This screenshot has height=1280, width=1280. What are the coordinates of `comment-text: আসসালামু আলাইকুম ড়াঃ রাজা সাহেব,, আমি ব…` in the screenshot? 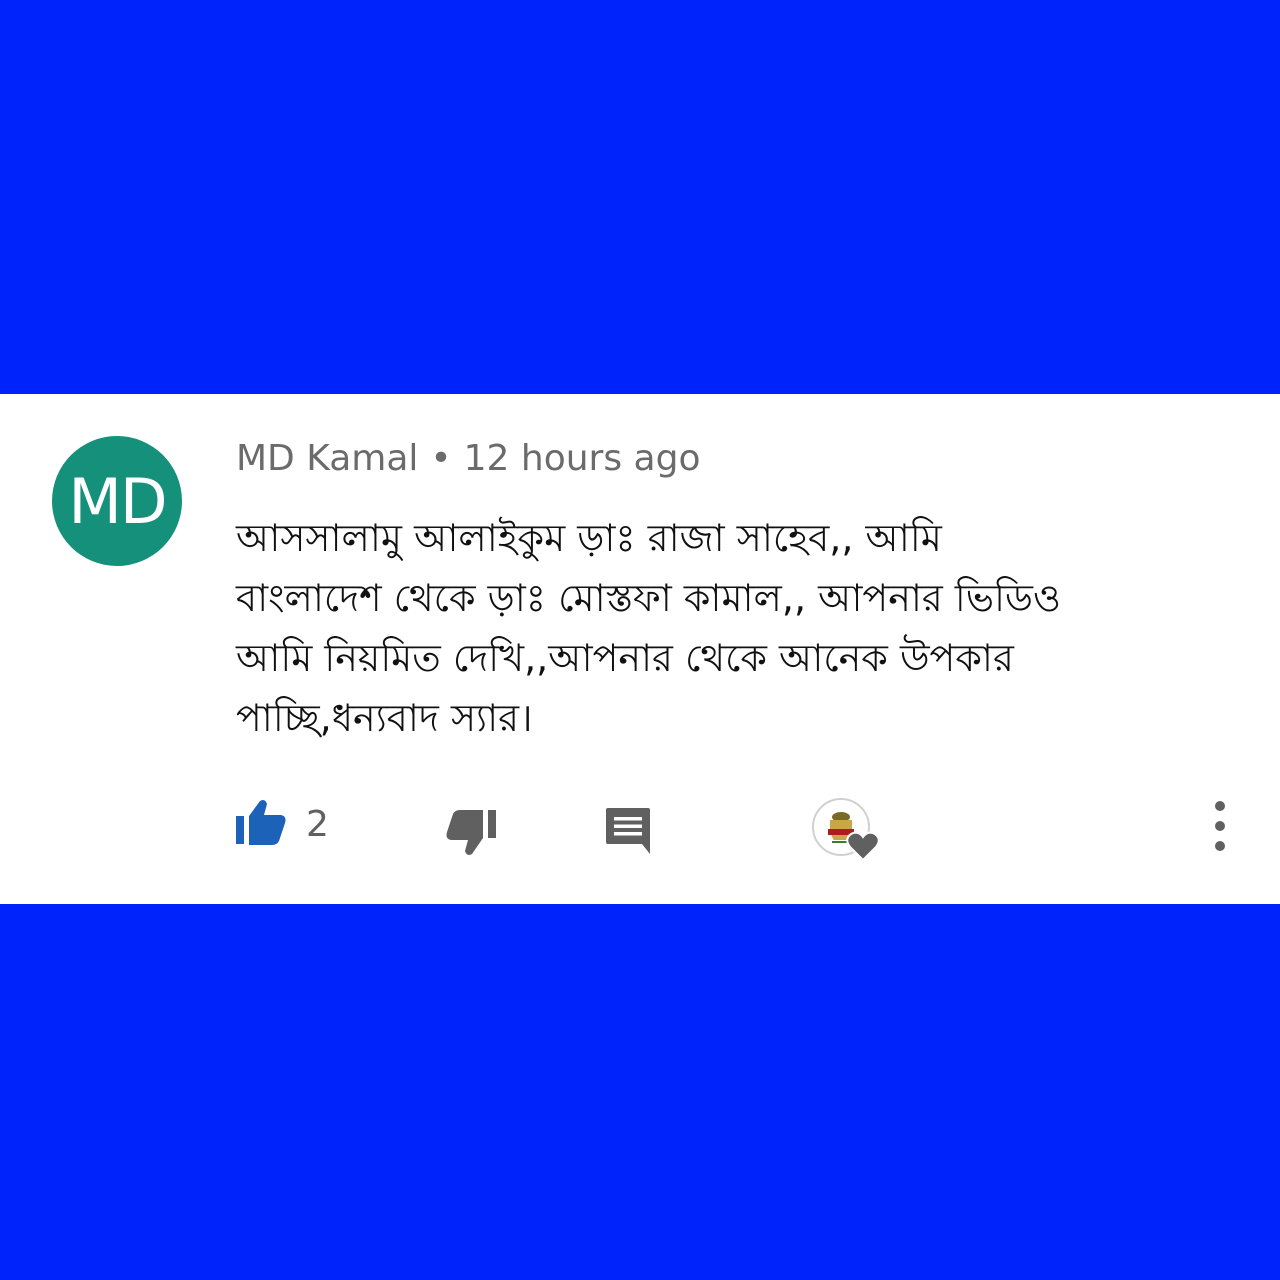 It's located at (741, 628).